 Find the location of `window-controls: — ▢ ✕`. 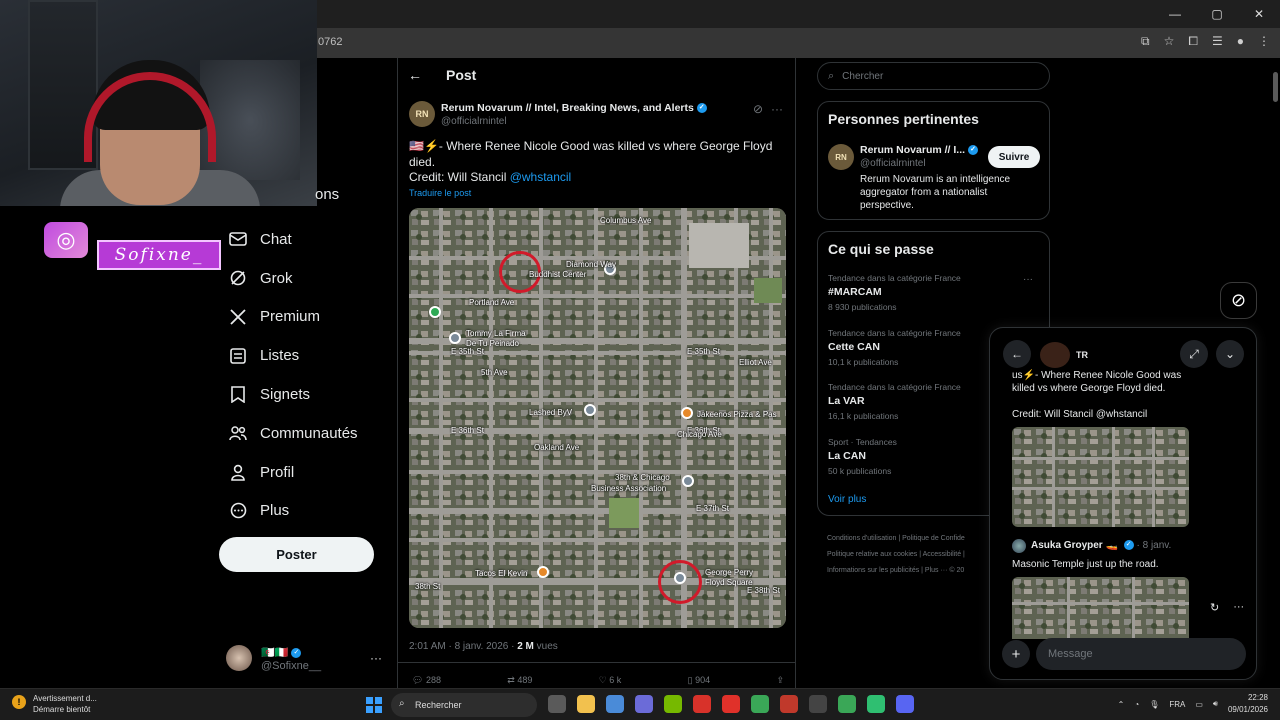

window-controls: — ▢ ✕ is located at coordinates (1217, 14).